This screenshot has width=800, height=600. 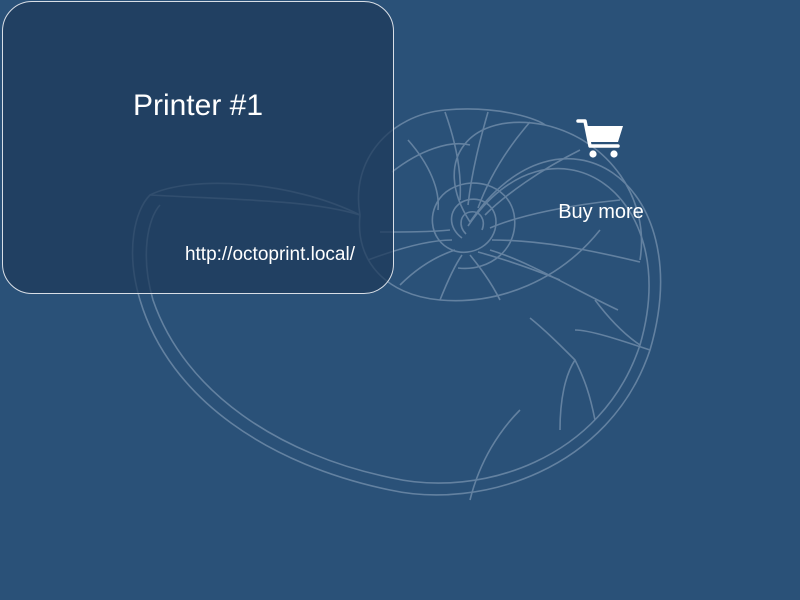 What do you see at coordinates (269, 254) in the screenshot?
I see `printer-url: http://octoprint.local/` at bounding box center [269, 254].